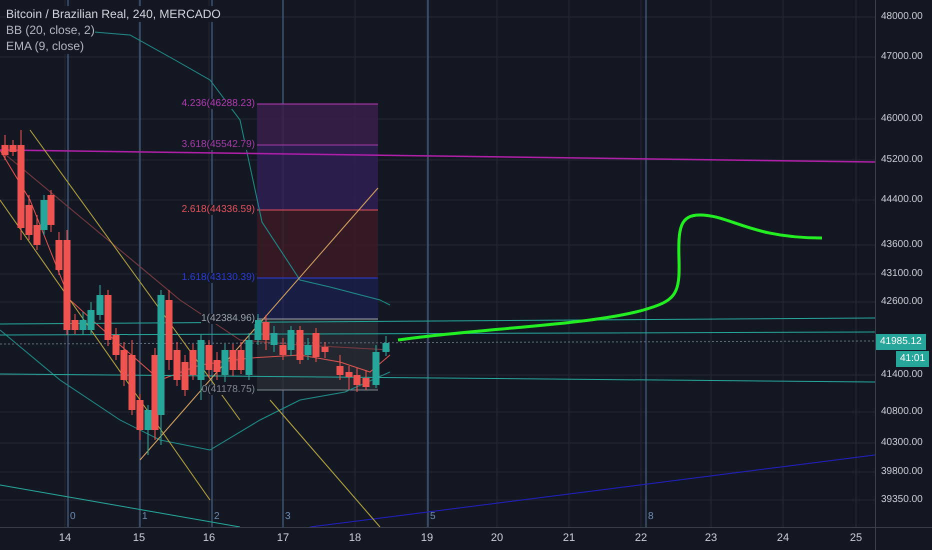 Image resolution: width=932 pixels, height=550 pixels. Describe the element at coordinates (218, 278) in the screenshot. I see `fib-level-label: 1.618(43130.39)` at that location.